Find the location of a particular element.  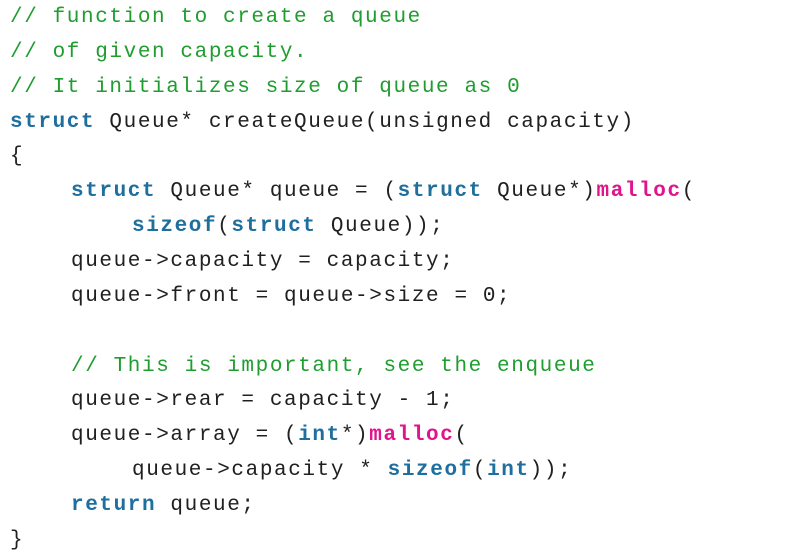

code-token-comment: // function to create a queue is located at coordinates (216, 17).